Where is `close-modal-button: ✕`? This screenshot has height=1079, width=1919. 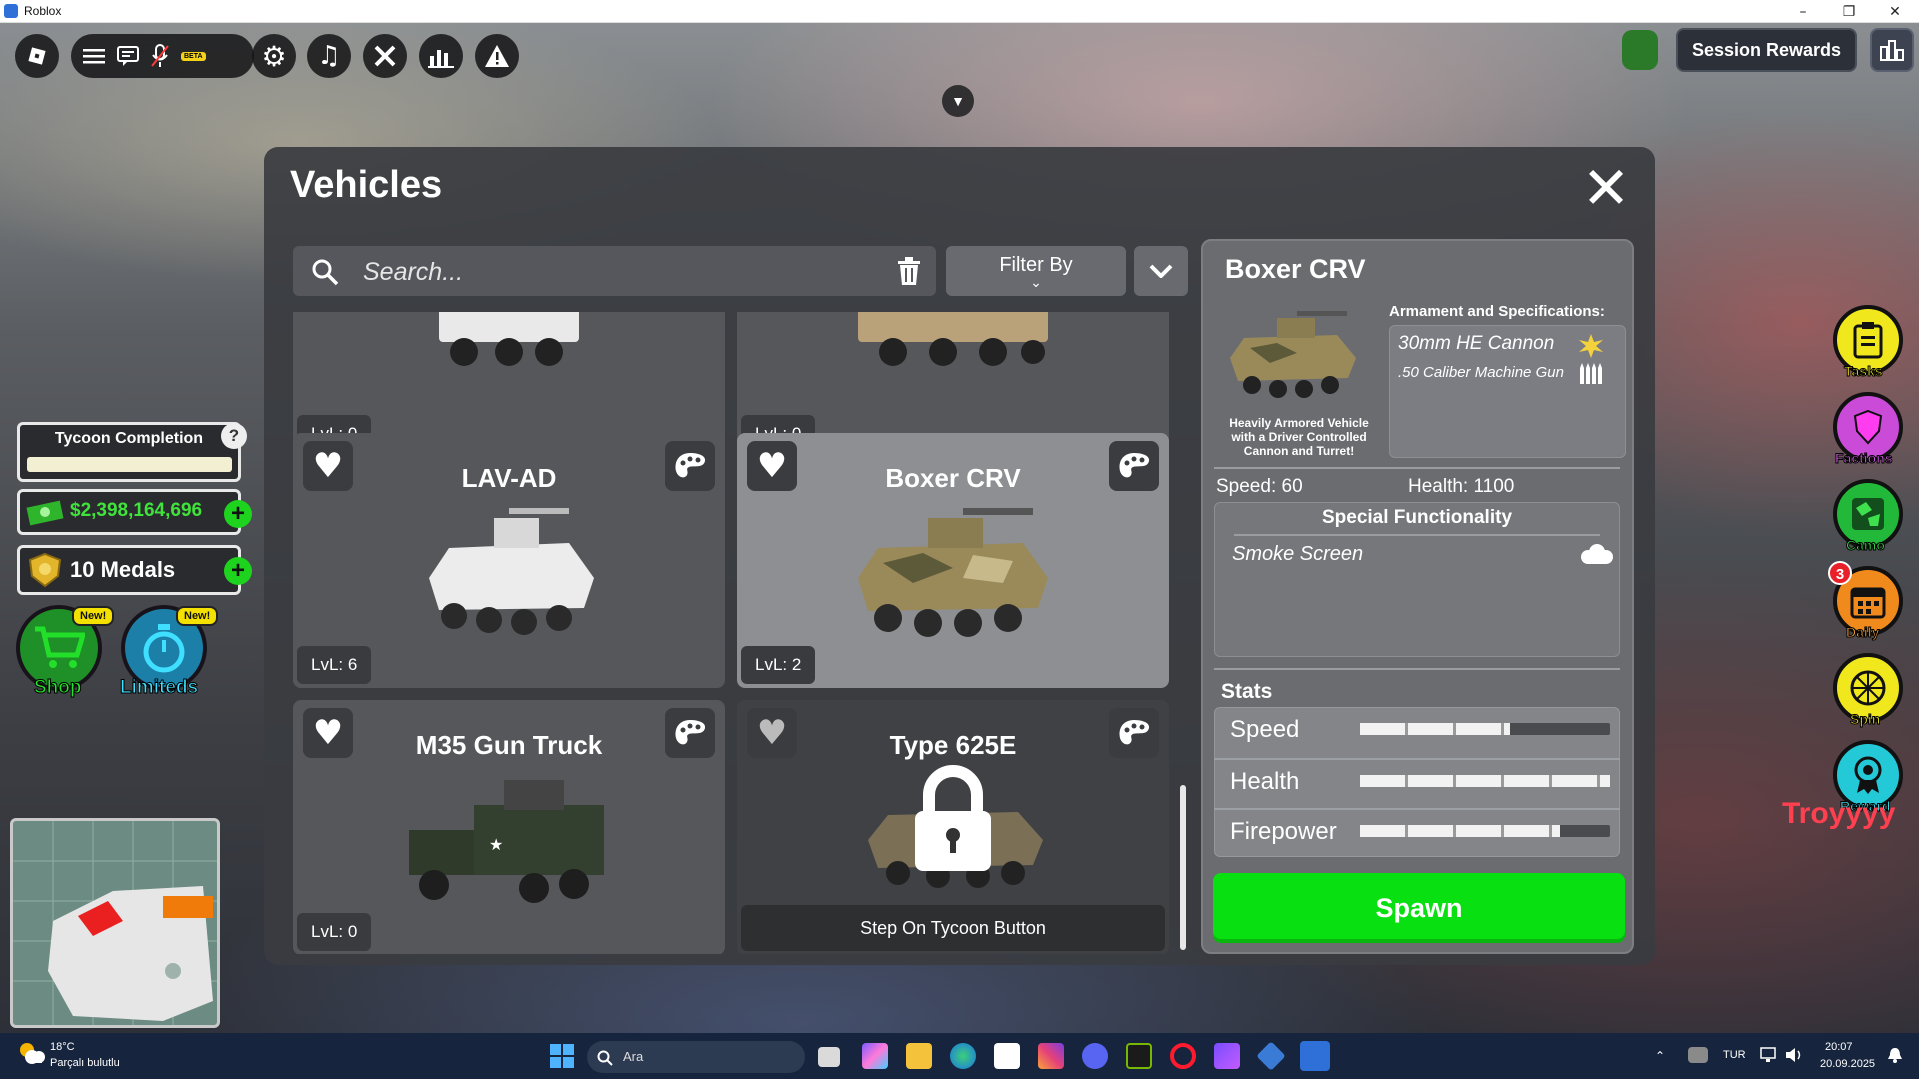
close-modal-button: ✕ is located at coordinates (1606, 188).